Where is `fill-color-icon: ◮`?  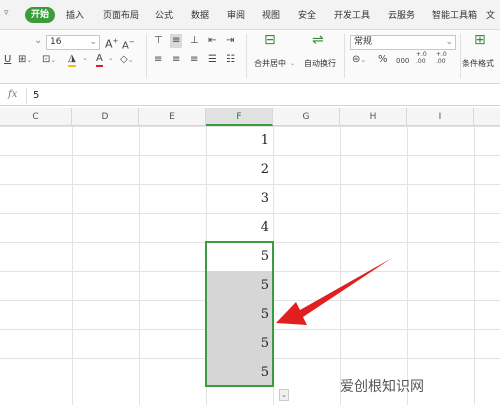
fill-color-icon: ◮ is located at coordinates (72, 59).